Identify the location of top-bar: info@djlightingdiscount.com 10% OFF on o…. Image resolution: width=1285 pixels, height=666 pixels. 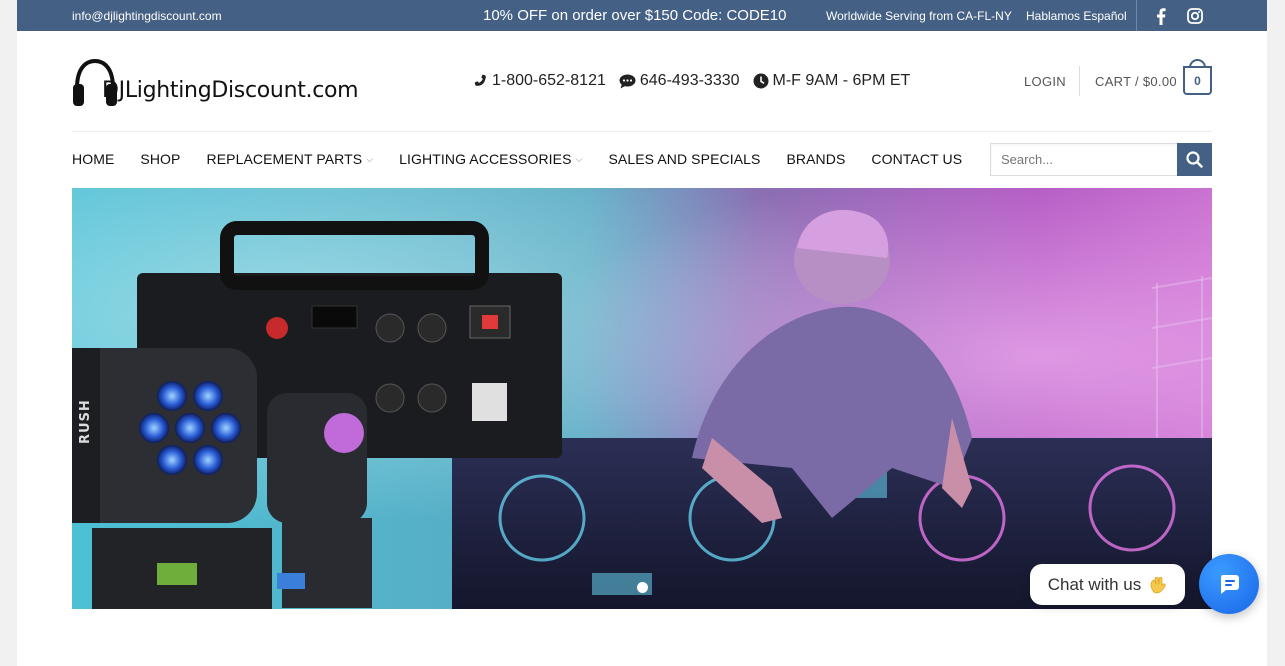
(642, 15).